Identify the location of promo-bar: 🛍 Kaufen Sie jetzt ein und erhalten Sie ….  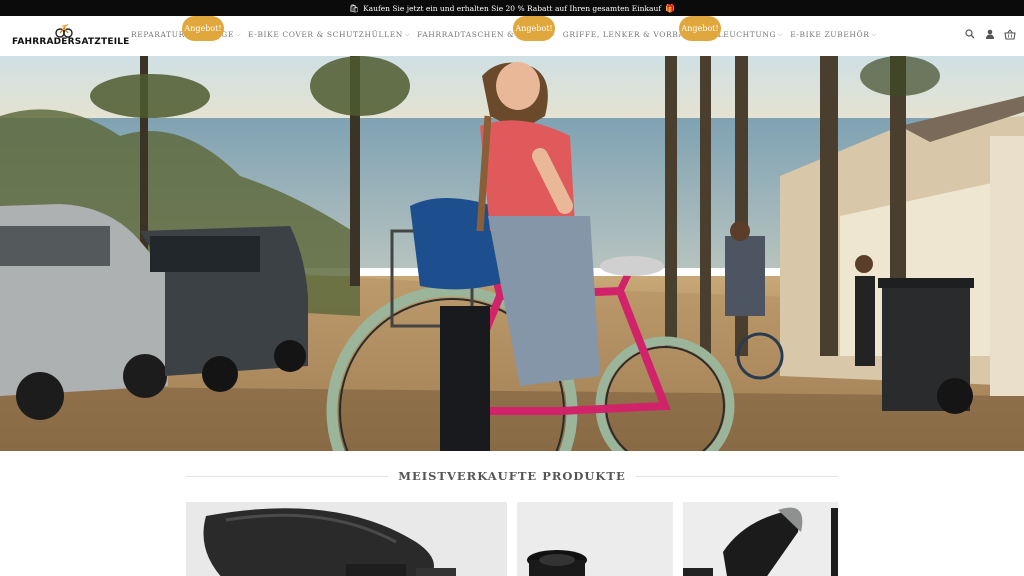
(512, 8).